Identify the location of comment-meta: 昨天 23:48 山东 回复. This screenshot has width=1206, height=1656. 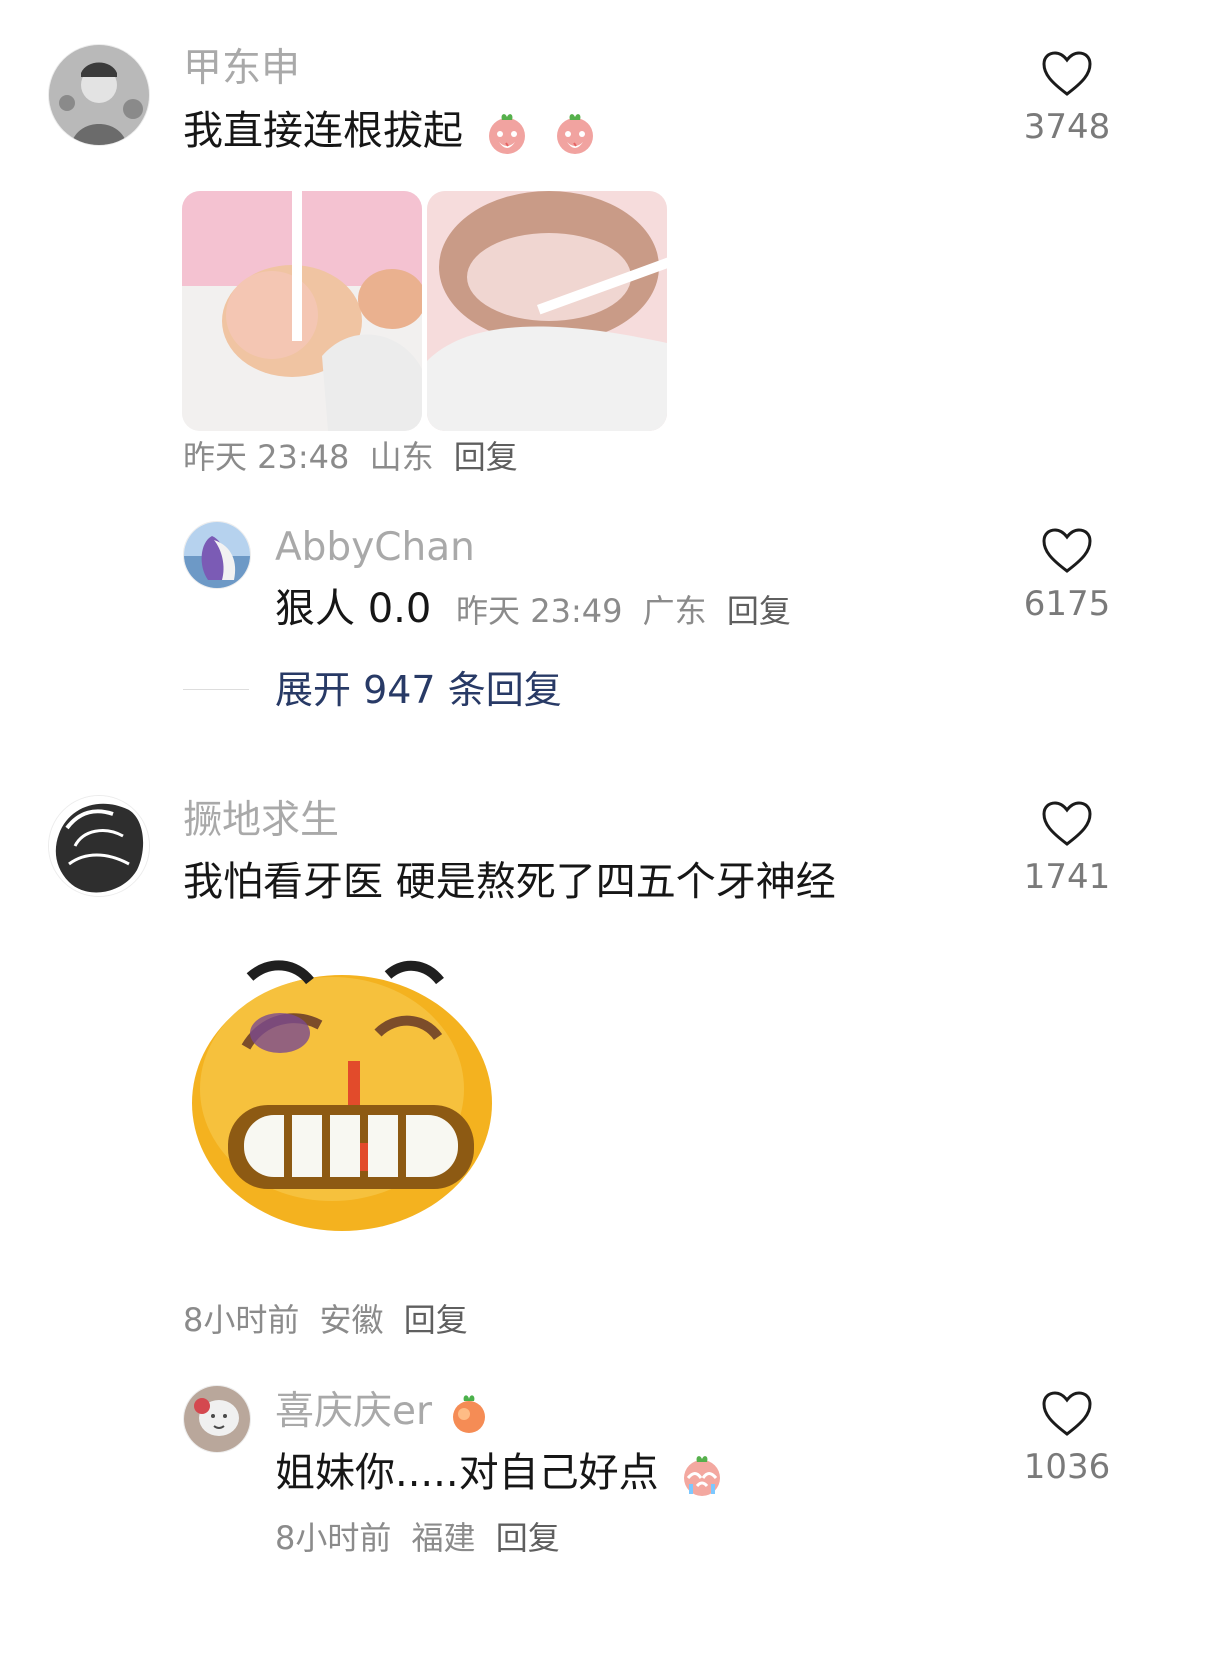
(350, 457).